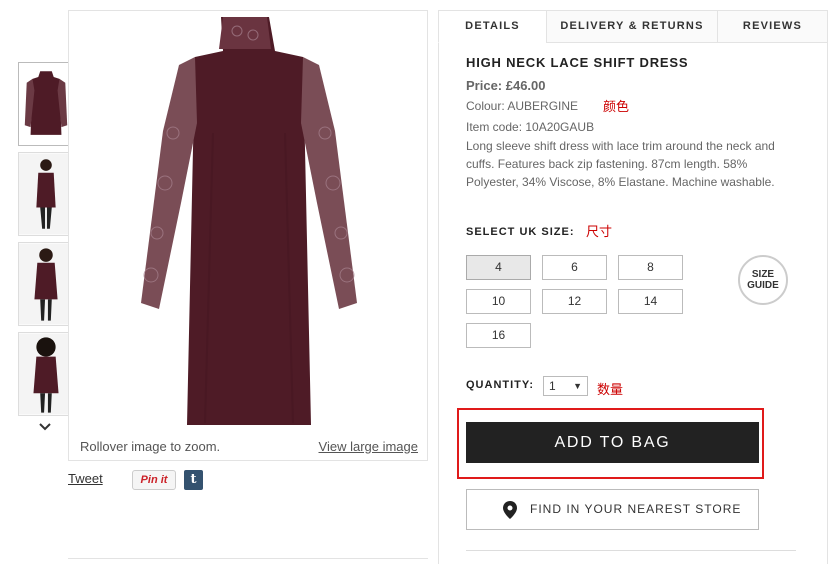  I want to click on product-tabs: DETAILS DELIVERY & RETURNS REVIEWS, so click(633, 26).